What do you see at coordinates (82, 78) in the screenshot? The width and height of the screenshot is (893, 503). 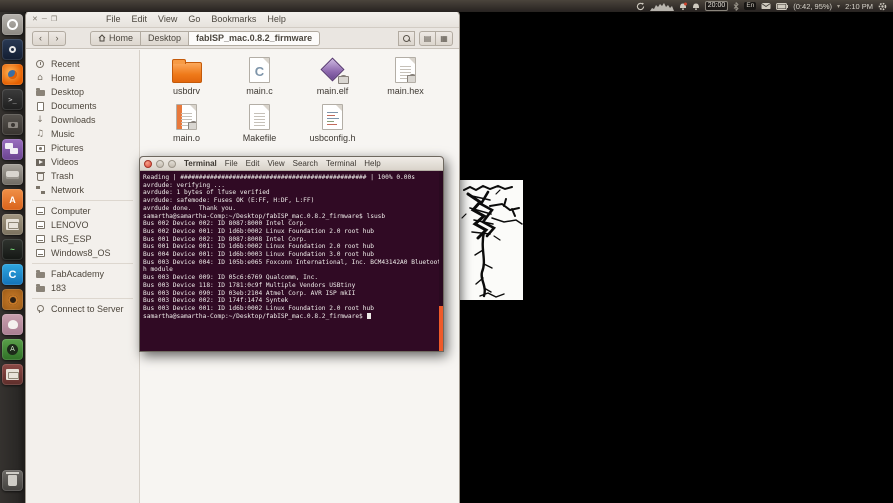 I see `sidebar-item-home: ⌂ Home` at bounding box center [82, 78].